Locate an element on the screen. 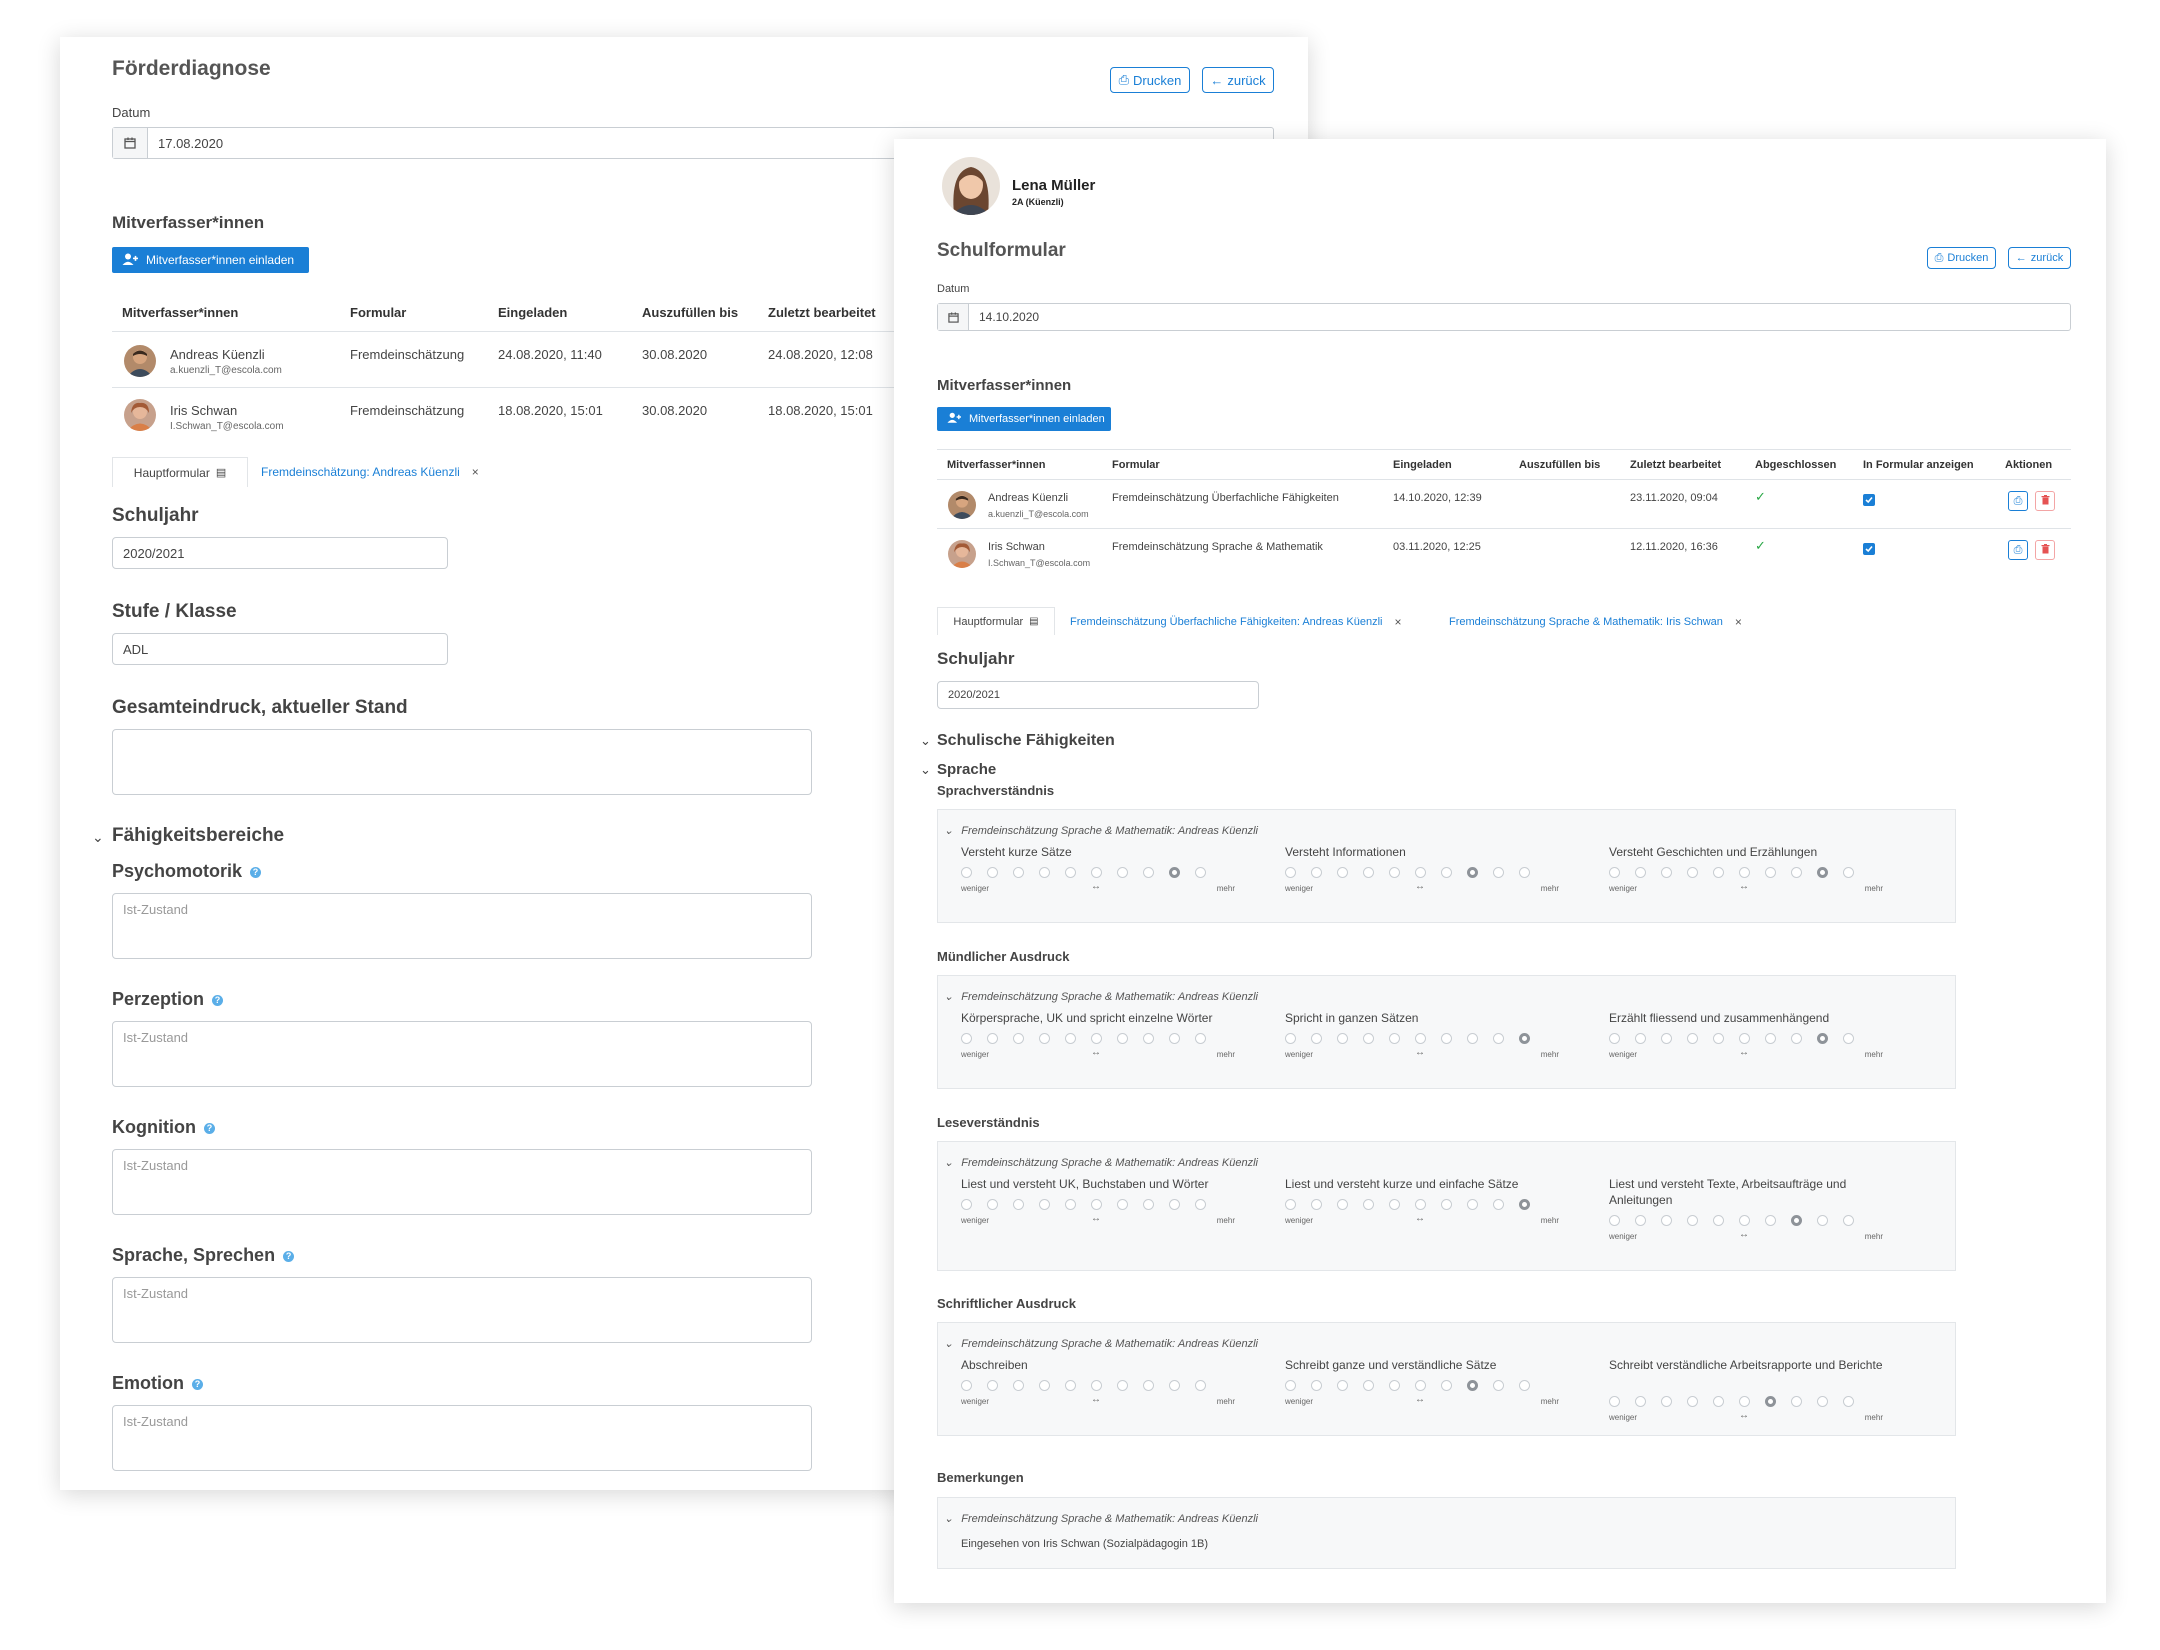 The width and height of the screenshot is (2160, 1650). perzeption-textarea: Ist-Zustand is located at coordinates (462, 1054).